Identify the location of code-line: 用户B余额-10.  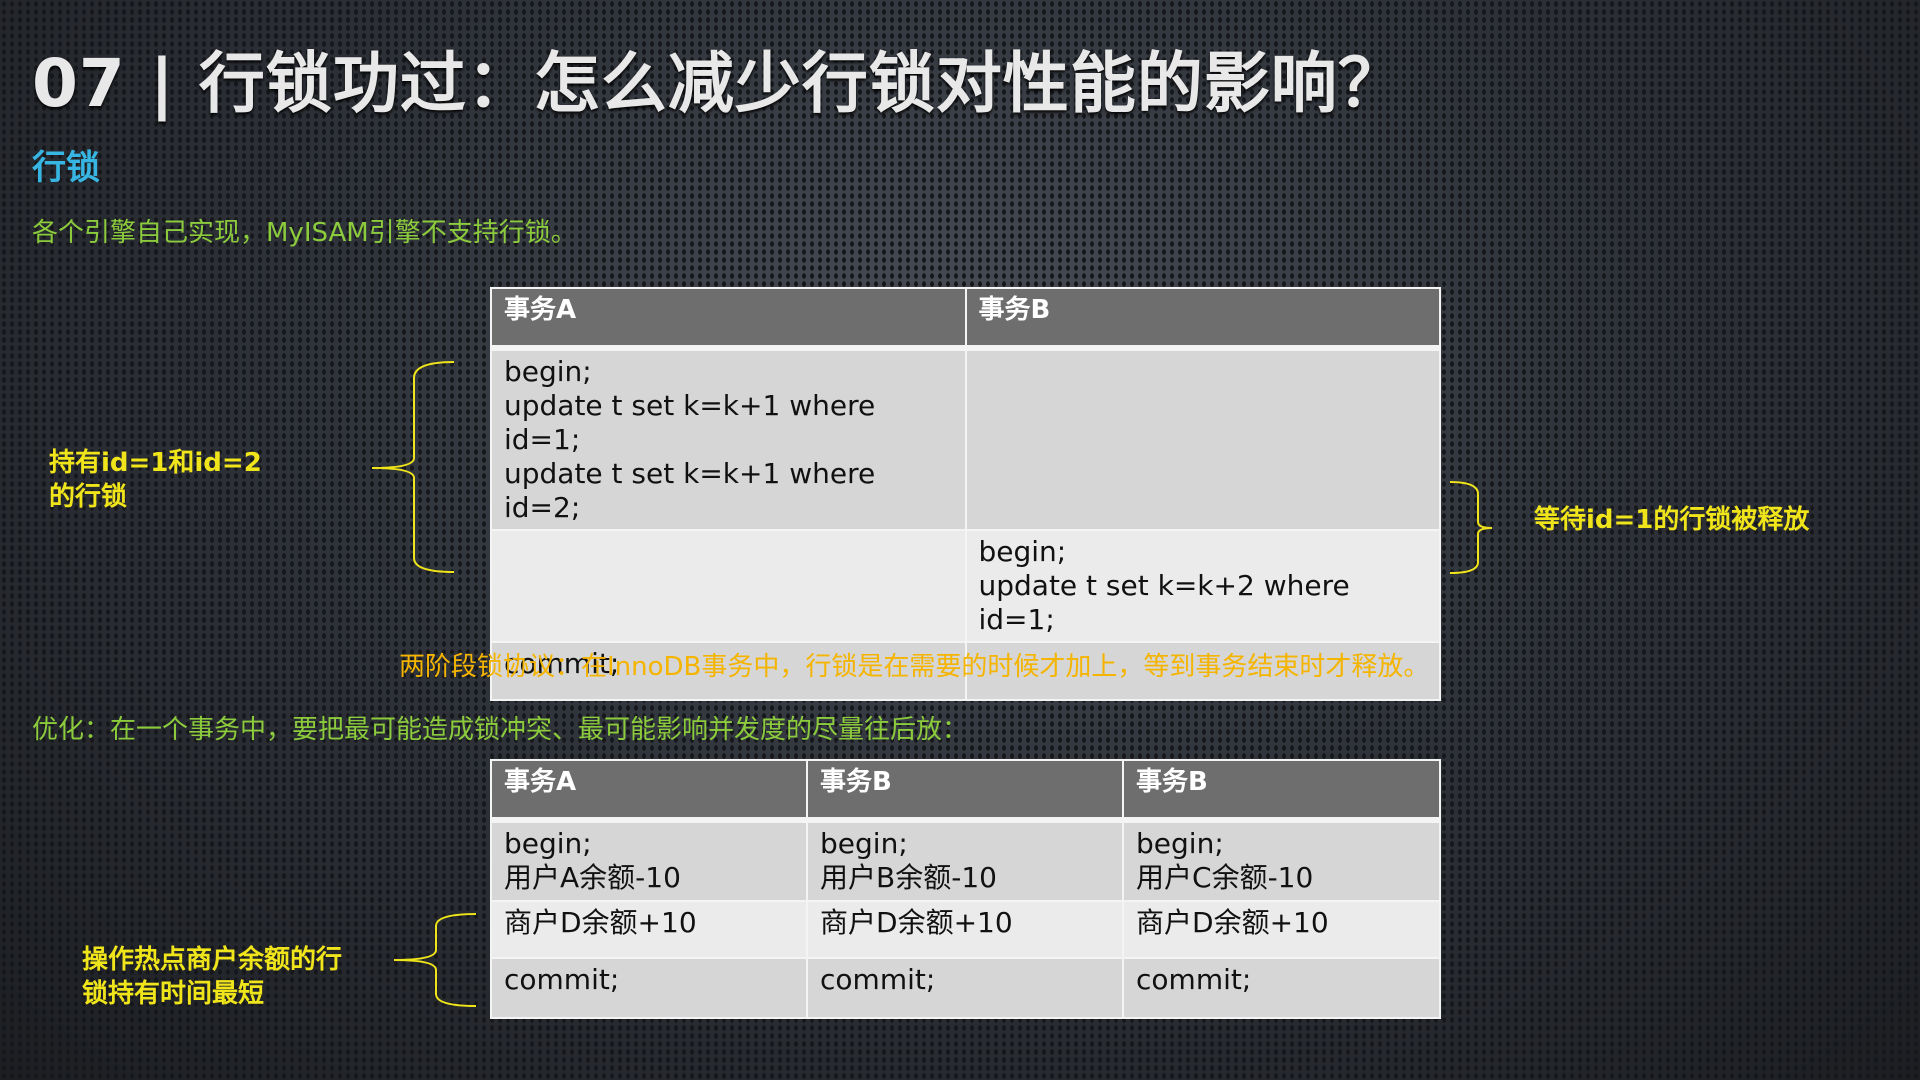
(908, 877).